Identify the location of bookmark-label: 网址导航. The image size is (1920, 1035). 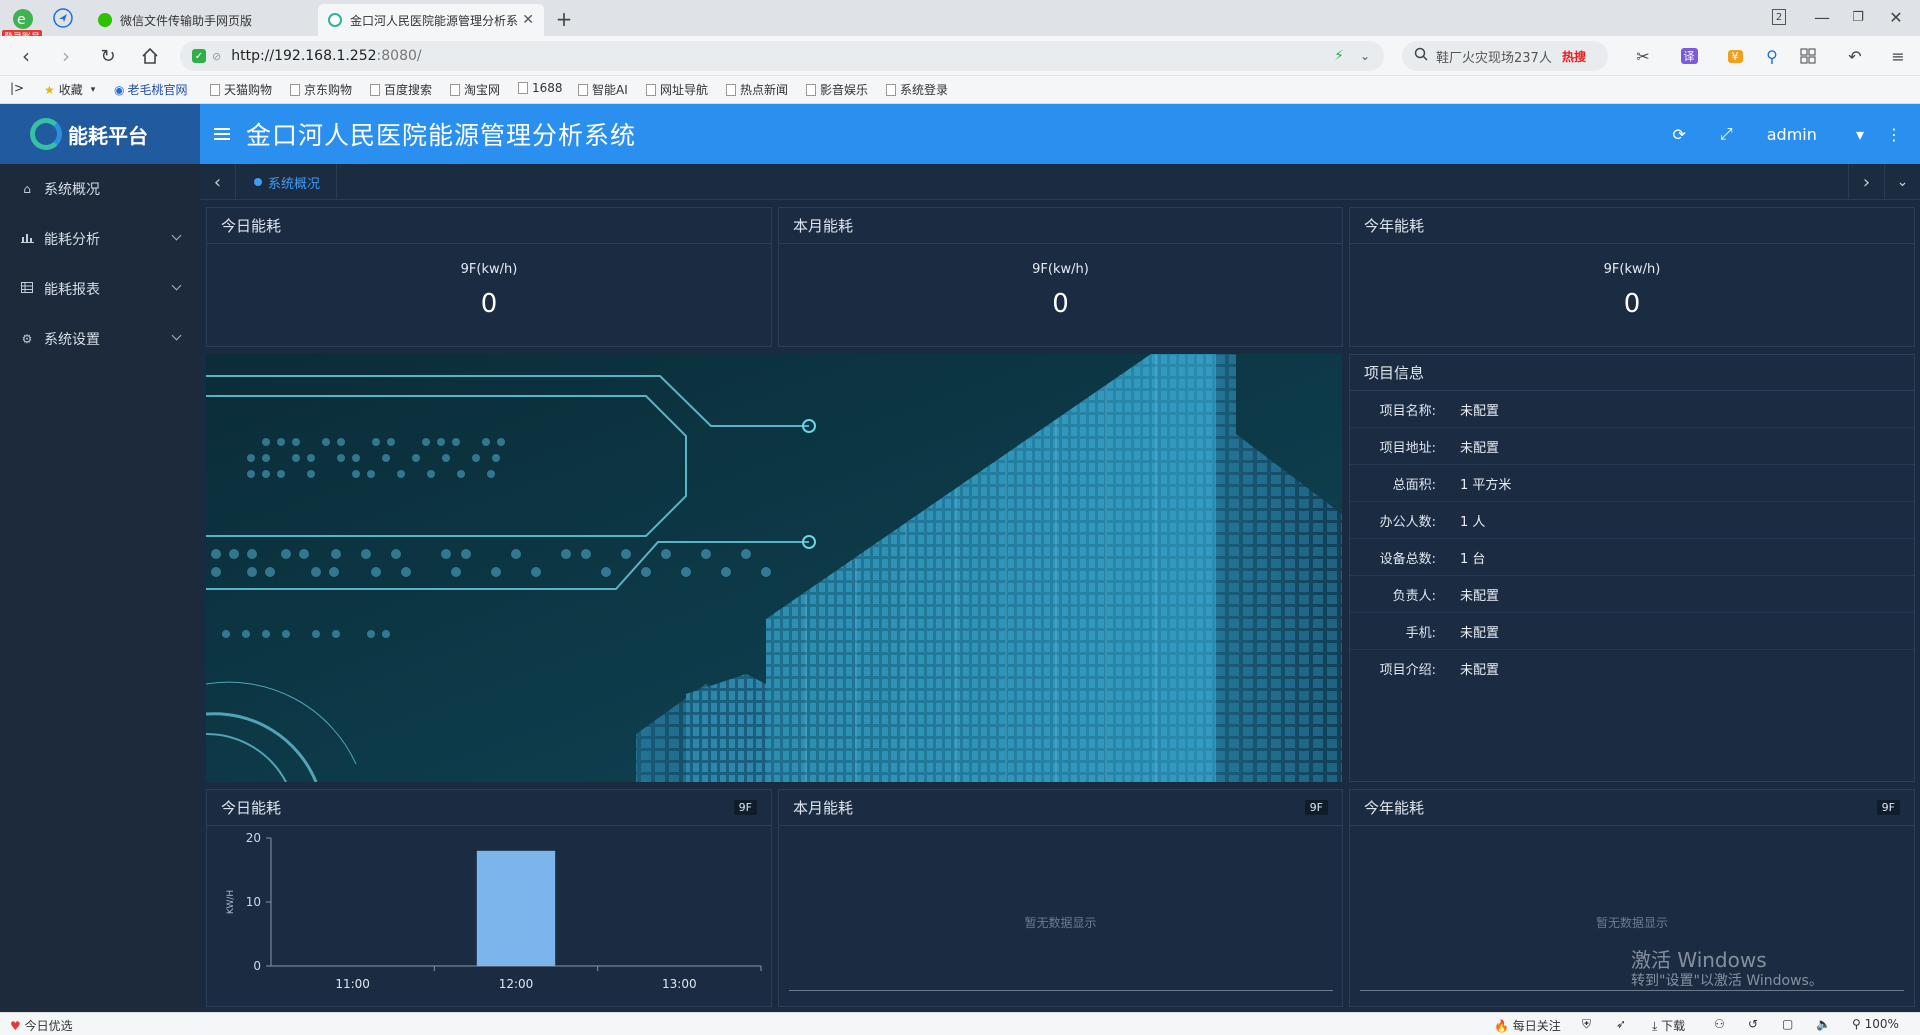
(684, 90).